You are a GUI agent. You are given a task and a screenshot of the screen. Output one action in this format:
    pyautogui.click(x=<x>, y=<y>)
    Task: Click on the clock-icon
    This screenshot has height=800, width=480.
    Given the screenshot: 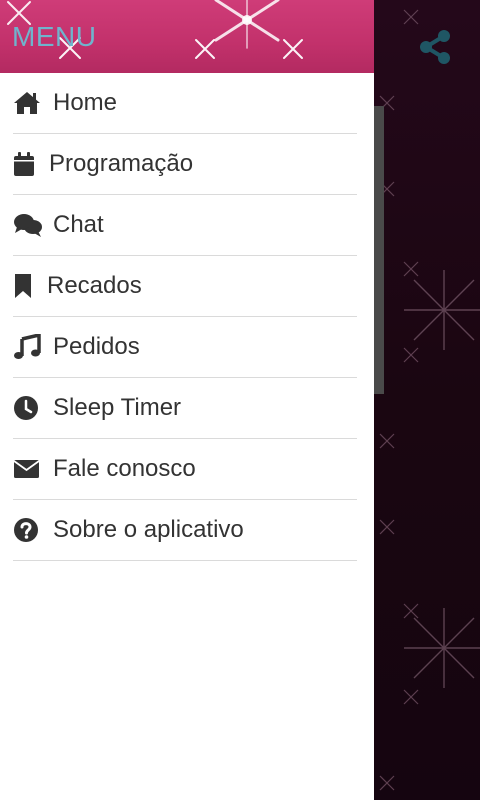 What is the action you would take?
    pyautogui.click(x=28, y=408)
    